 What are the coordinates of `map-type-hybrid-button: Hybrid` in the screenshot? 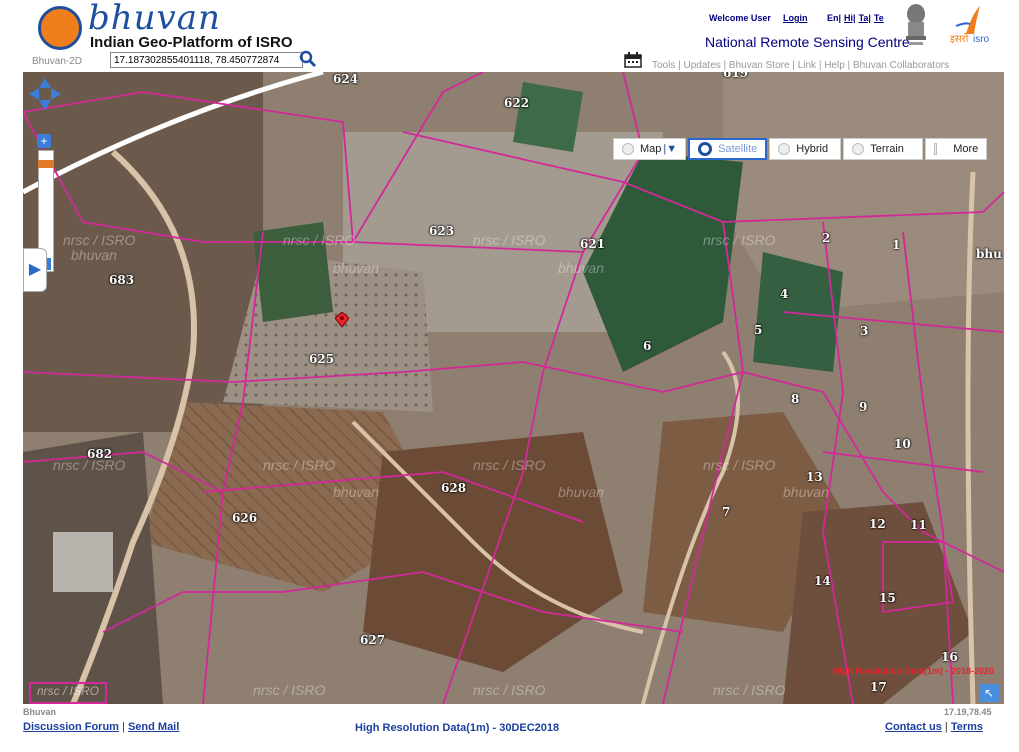 It's located at (805, 149).